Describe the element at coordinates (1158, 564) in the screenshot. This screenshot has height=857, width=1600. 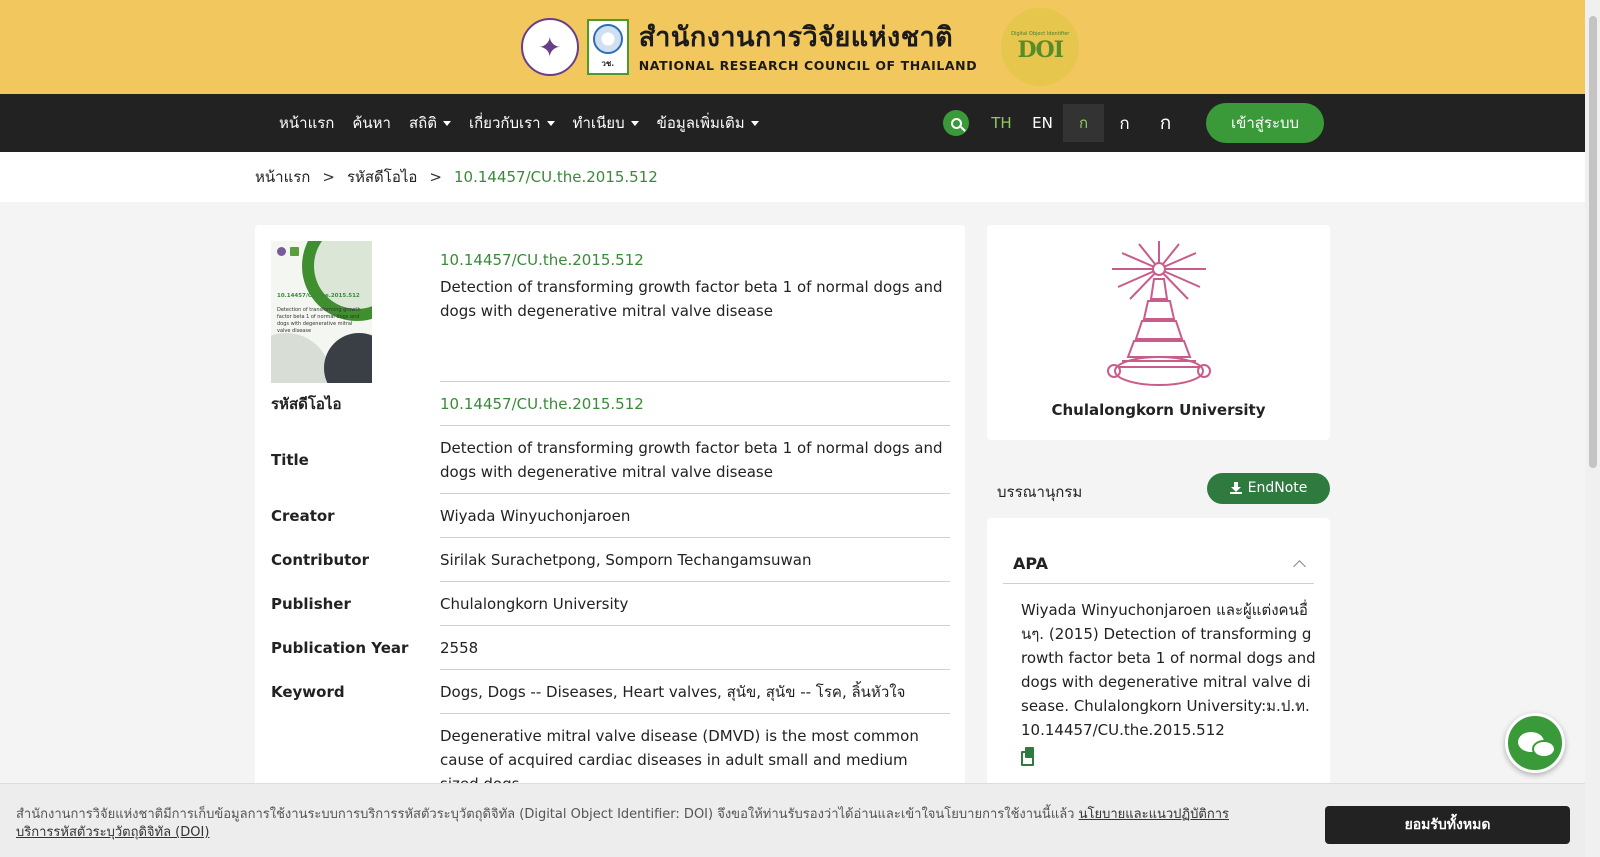
I see `apa-accordion-toggle: APA` at that location.